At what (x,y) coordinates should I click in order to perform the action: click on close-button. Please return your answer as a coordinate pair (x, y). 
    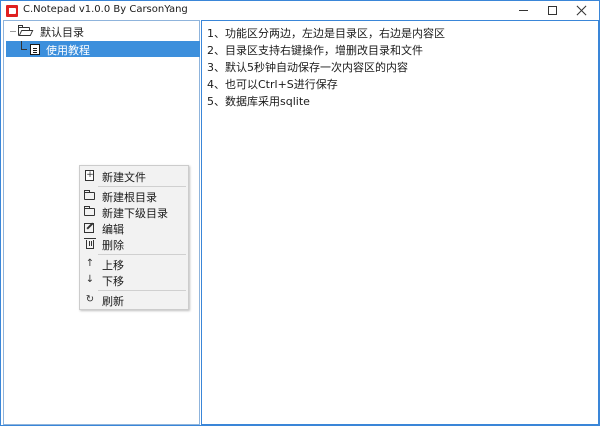
    Looking at the image, I should click on (581, 10).